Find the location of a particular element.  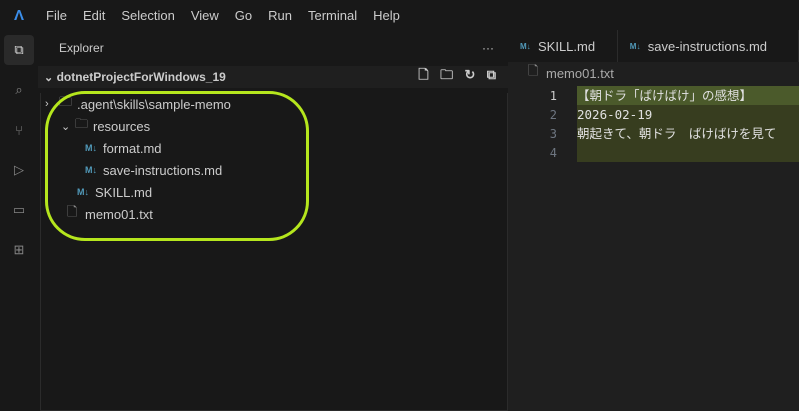

tree-item-label: SKILL.md is located at coordinates (124, 192).